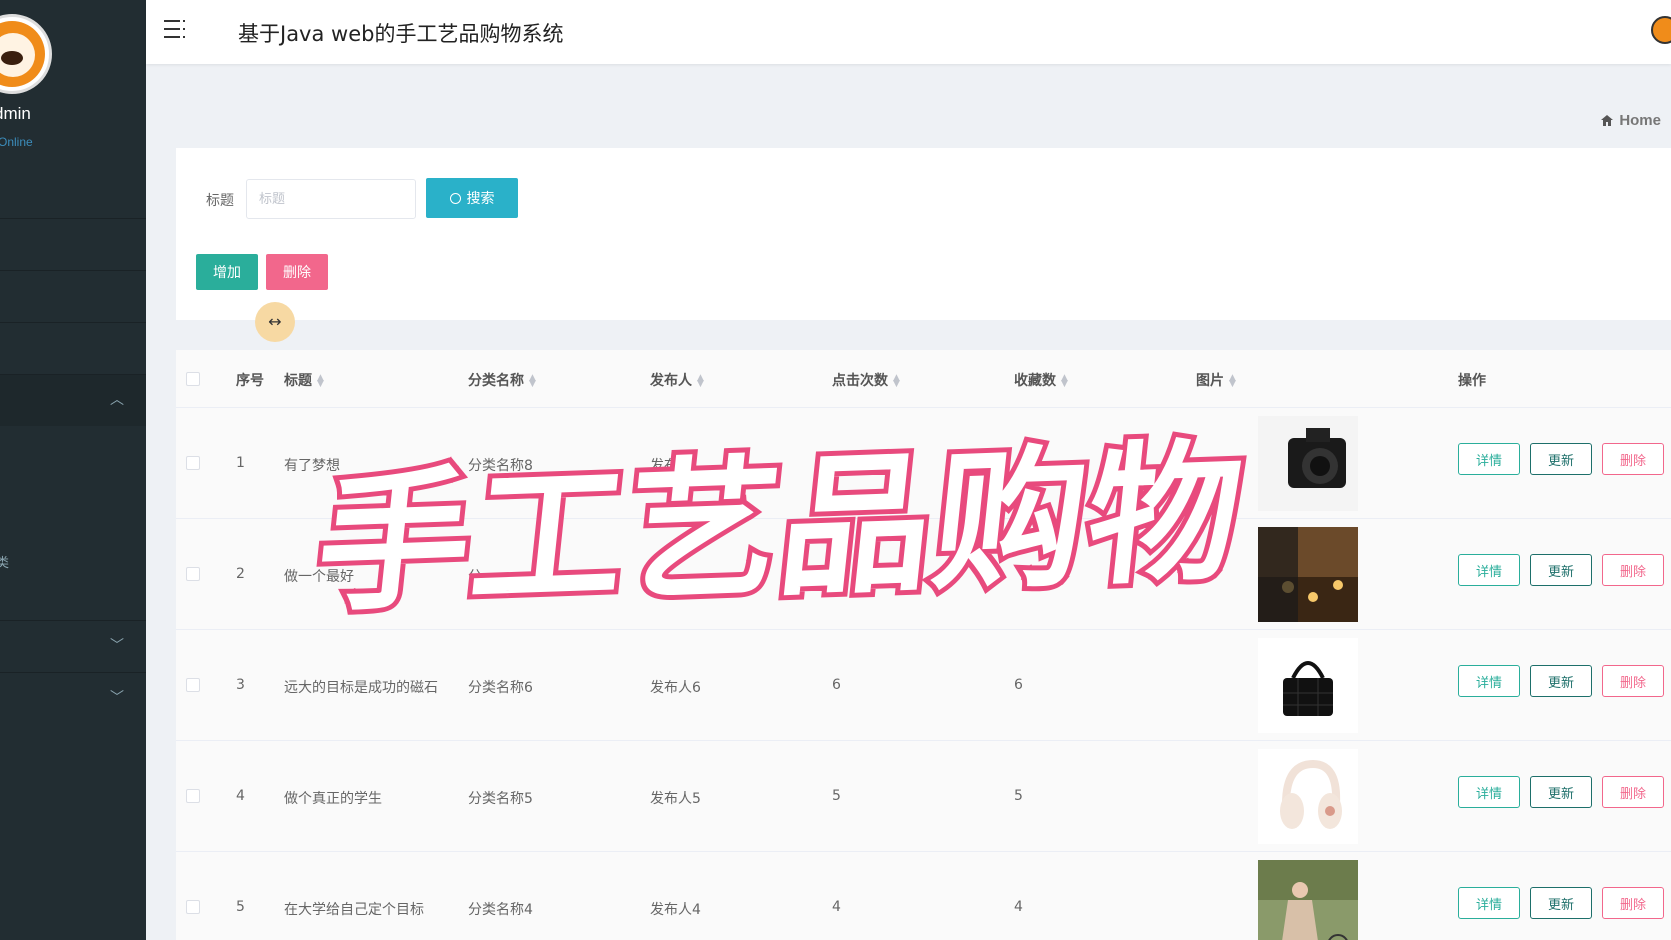  Describe the element at coordinates (1607, 120) in the screenshot. I see `home-icon` at that location.